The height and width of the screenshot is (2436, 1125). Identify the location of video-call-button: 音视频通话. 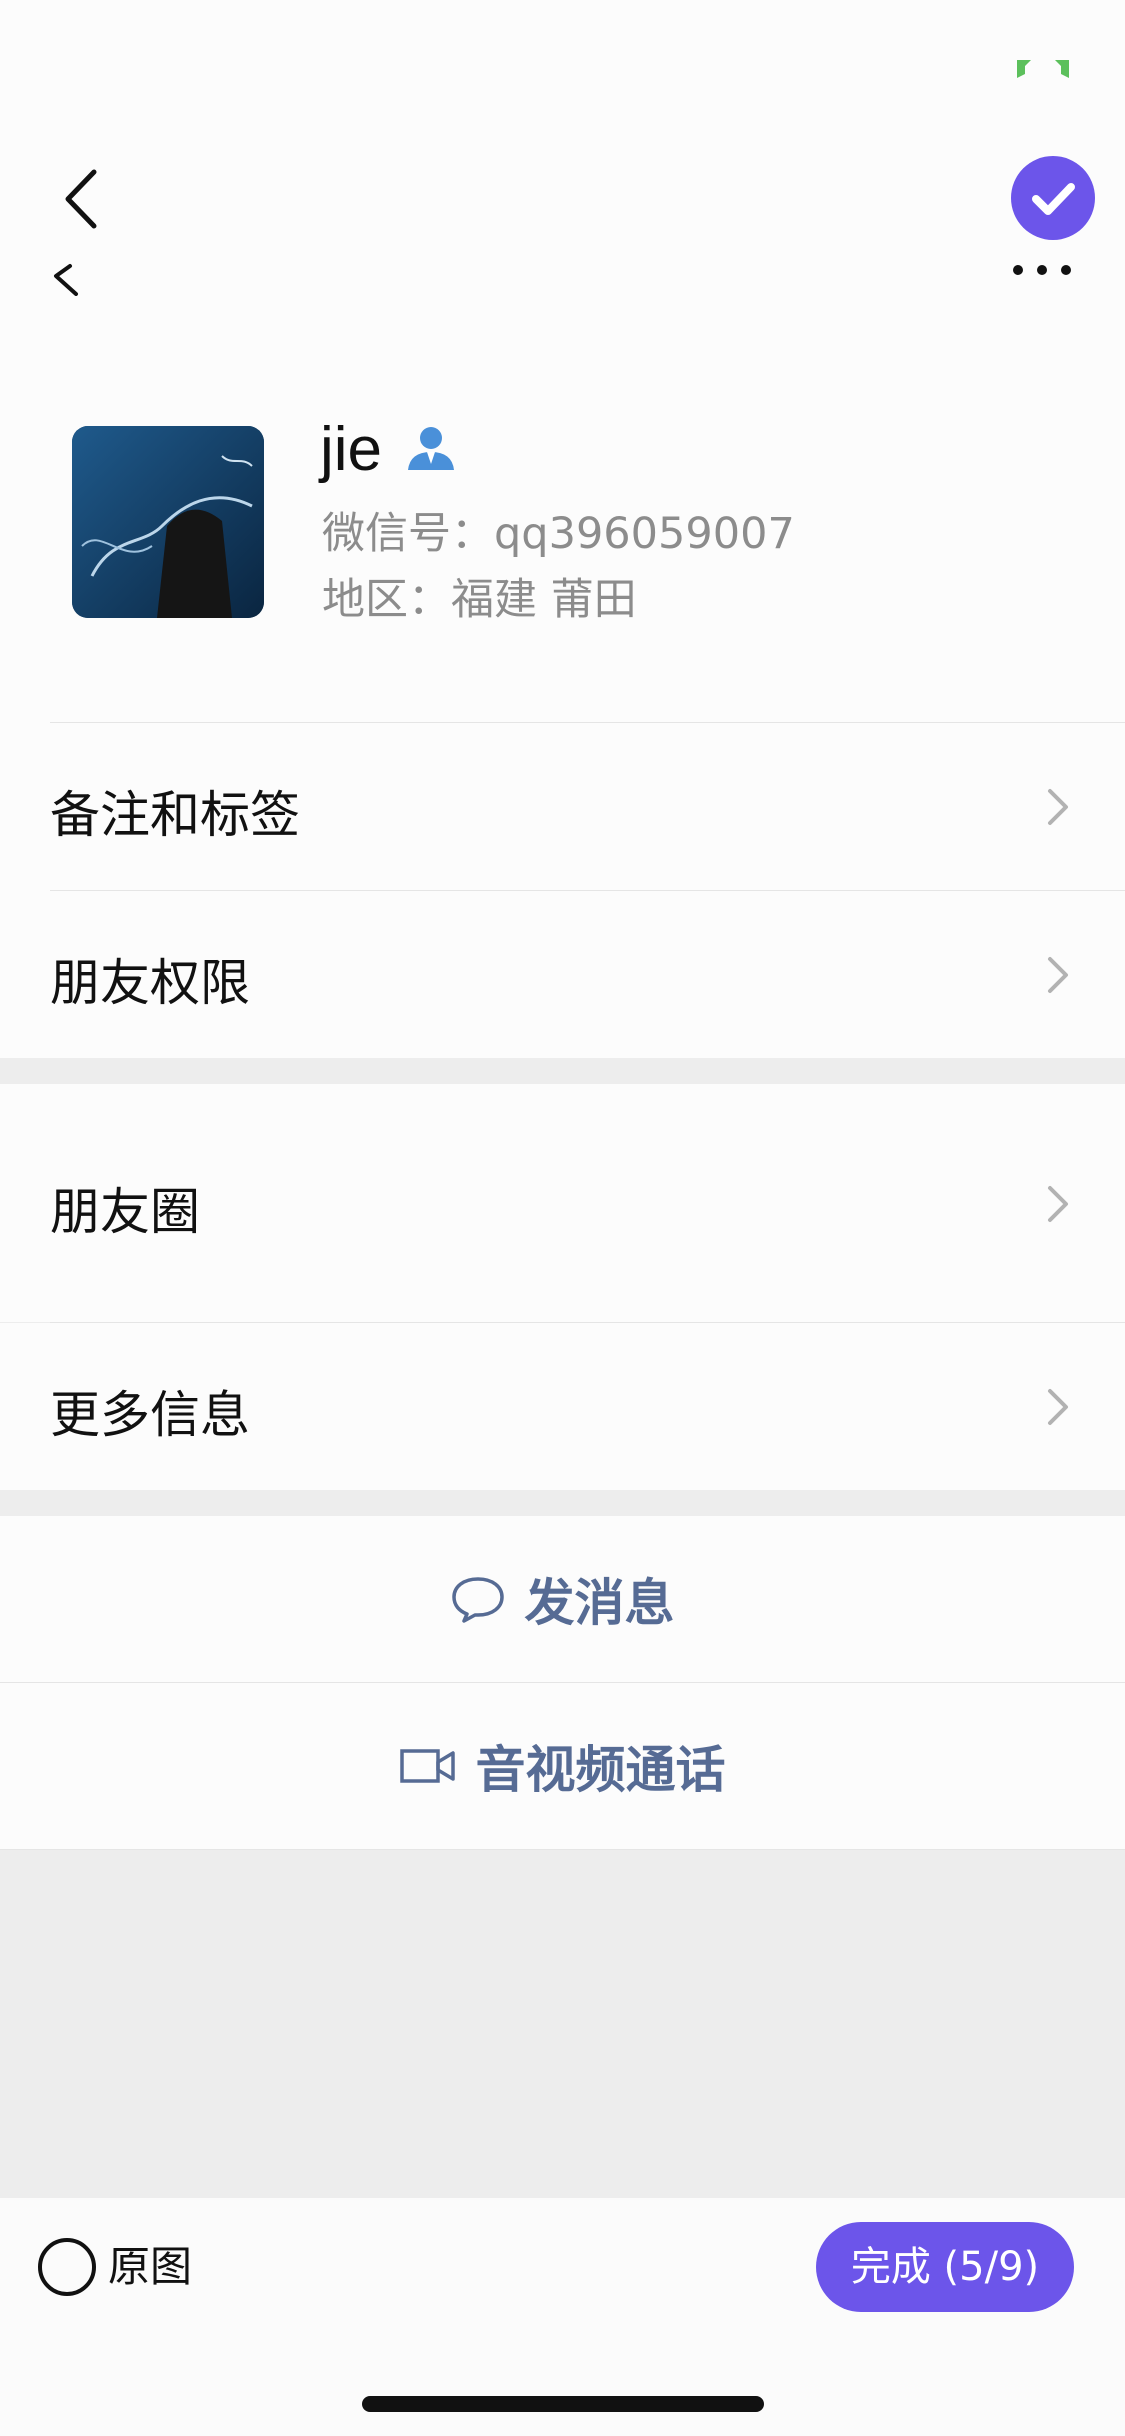
(562, 1766).